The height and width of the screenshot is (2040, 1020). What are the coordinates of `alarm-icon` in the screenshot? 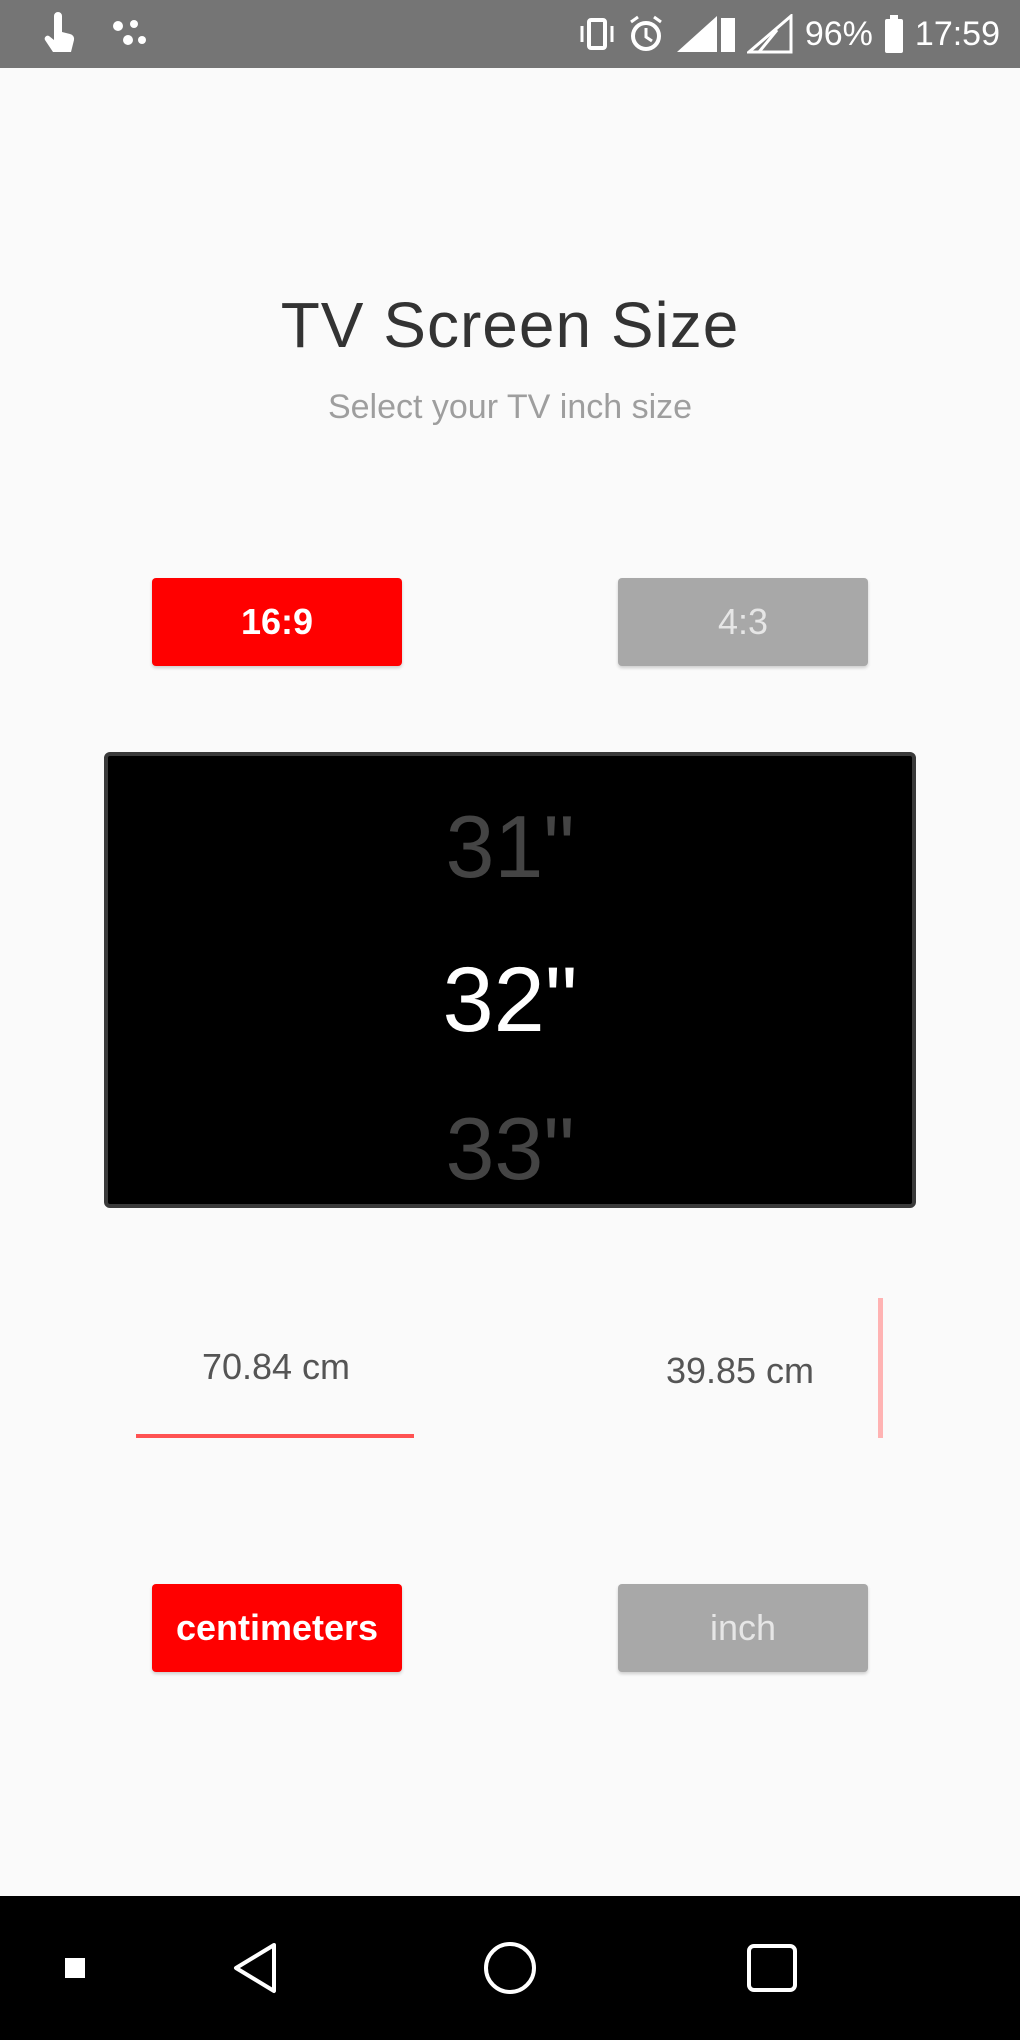 It's located at (646, 34).